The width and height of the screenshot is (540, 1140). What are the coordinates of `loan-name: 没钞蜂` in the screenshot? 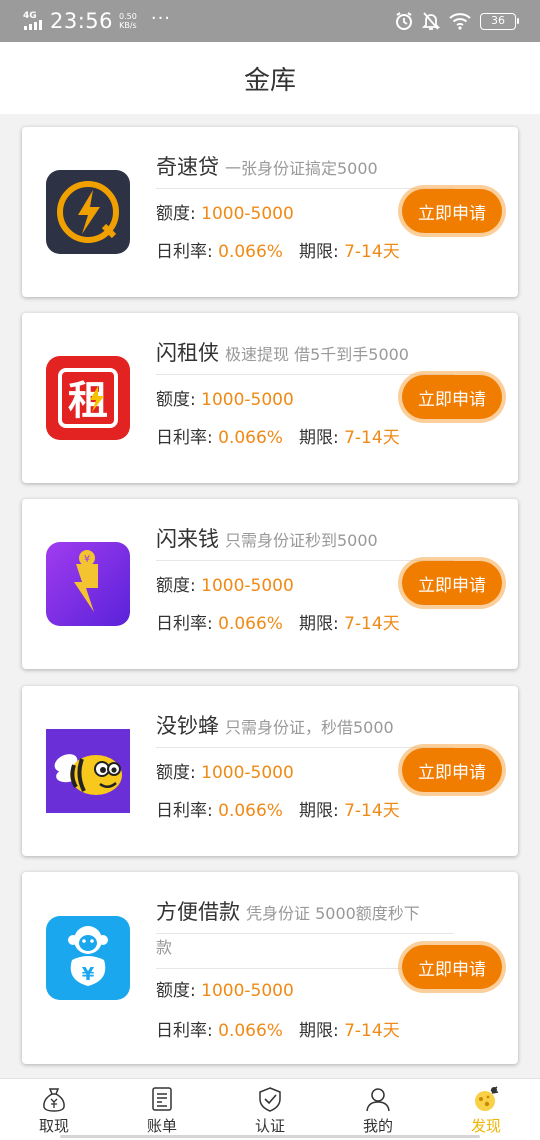 It's located at (187, 726).